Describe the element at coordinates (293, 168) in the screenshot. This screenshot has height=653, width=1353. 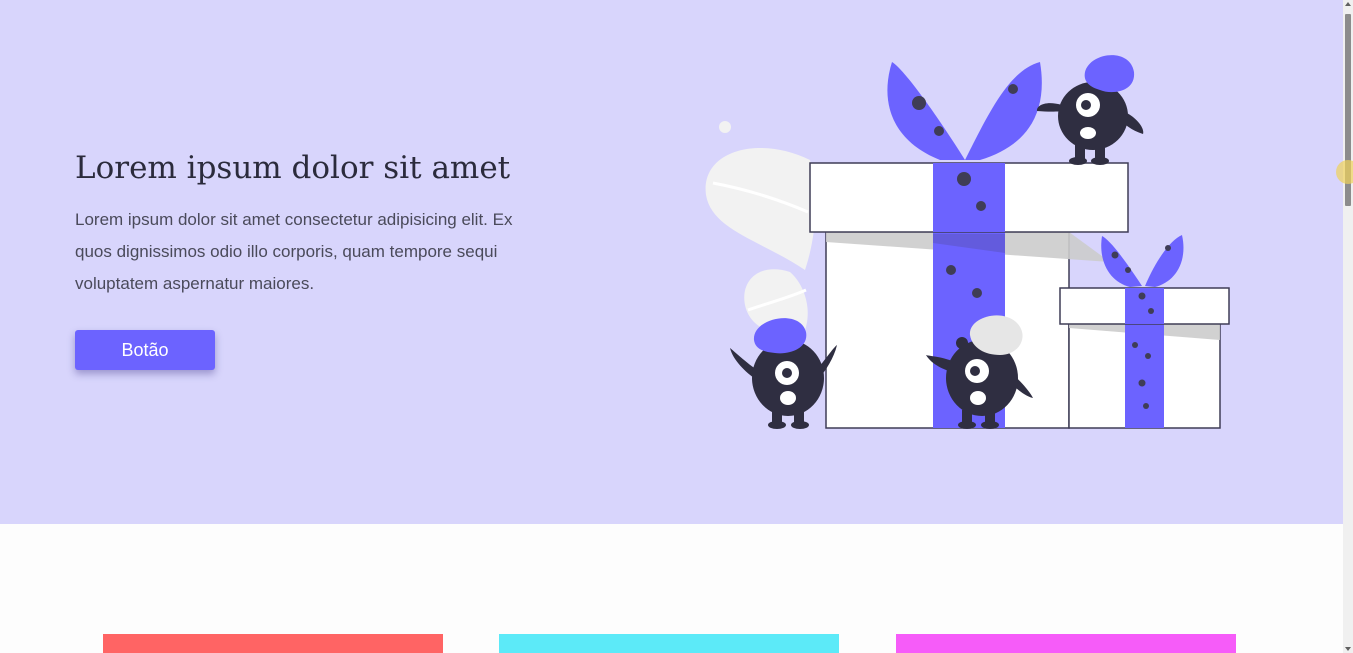
I see `hero-title: Lorem ipsum dolor sit amet` at that location.